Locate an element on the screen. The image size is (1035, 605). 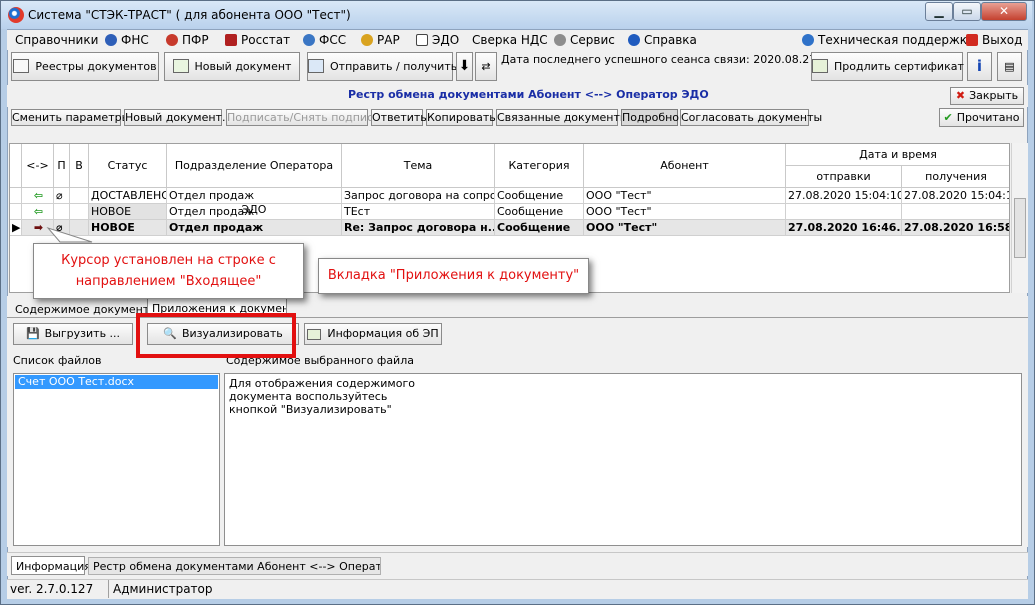
info-button: i is located at coordinates (979, 66).